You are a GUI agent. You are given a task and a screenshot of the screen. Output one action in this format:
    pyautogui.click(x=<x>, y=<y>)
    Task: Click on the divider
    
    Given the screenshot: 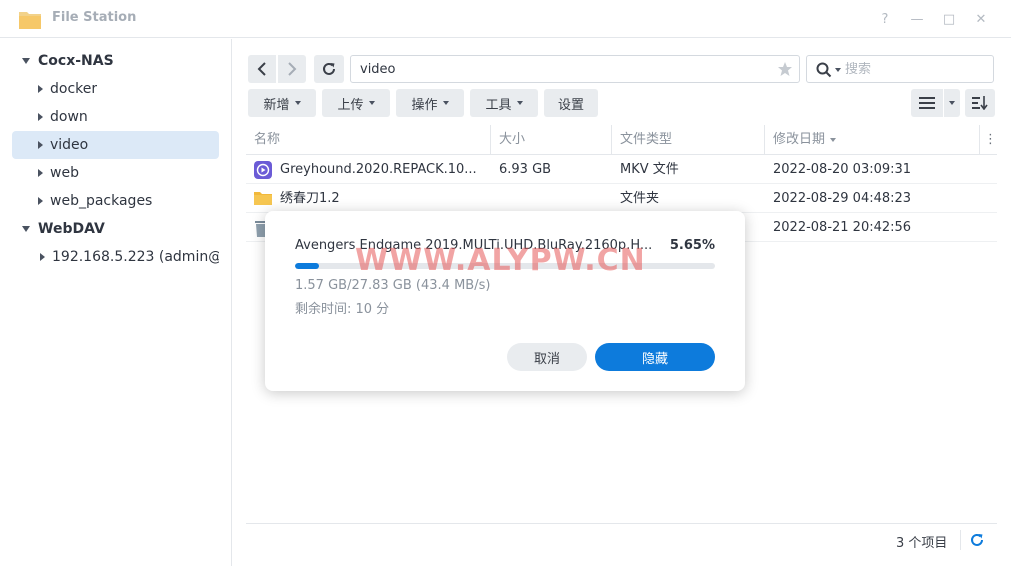 What is the action you would take?
    pyautogui.click(x=960, y=540)
    